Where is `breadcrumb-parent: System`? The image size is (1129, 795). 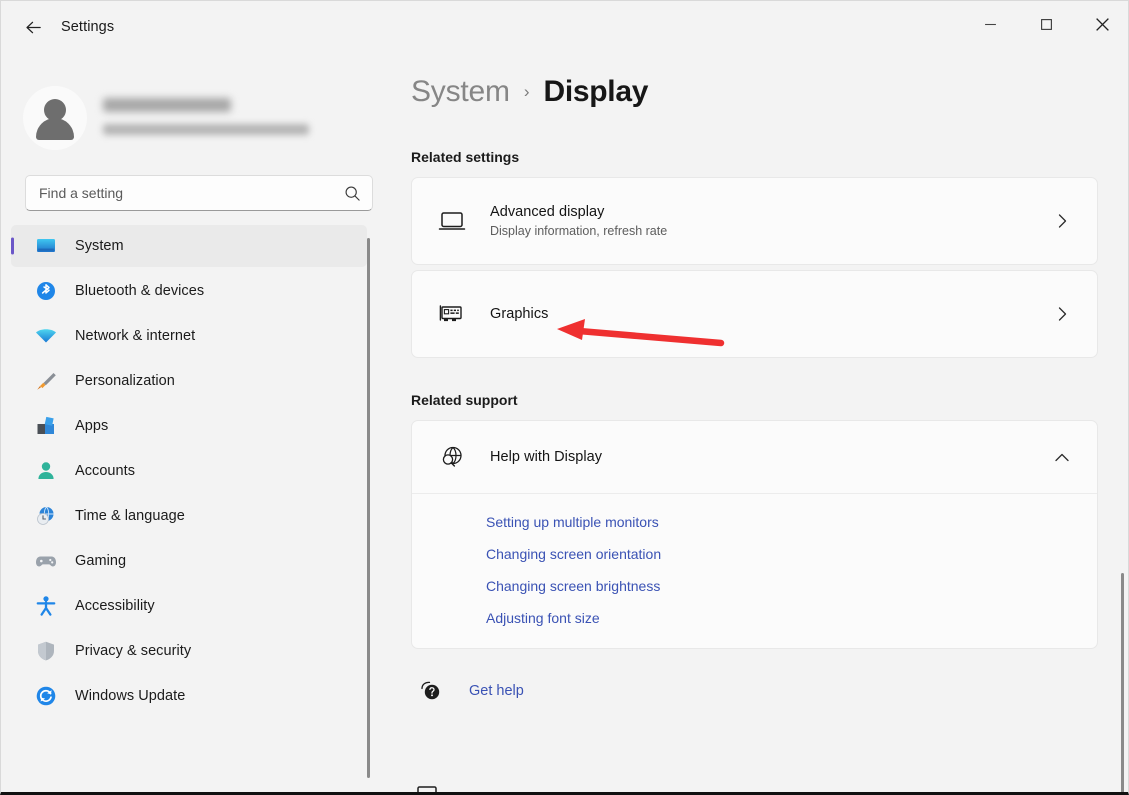 breadcrumb-parent: System is located at coordinates (460, 92).